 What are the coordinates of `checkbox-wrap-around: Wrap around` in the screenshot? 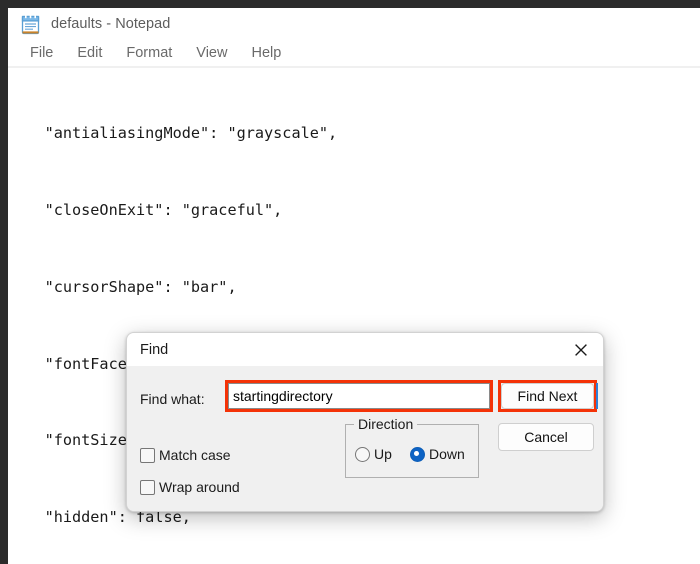 It's located at (190, 487).